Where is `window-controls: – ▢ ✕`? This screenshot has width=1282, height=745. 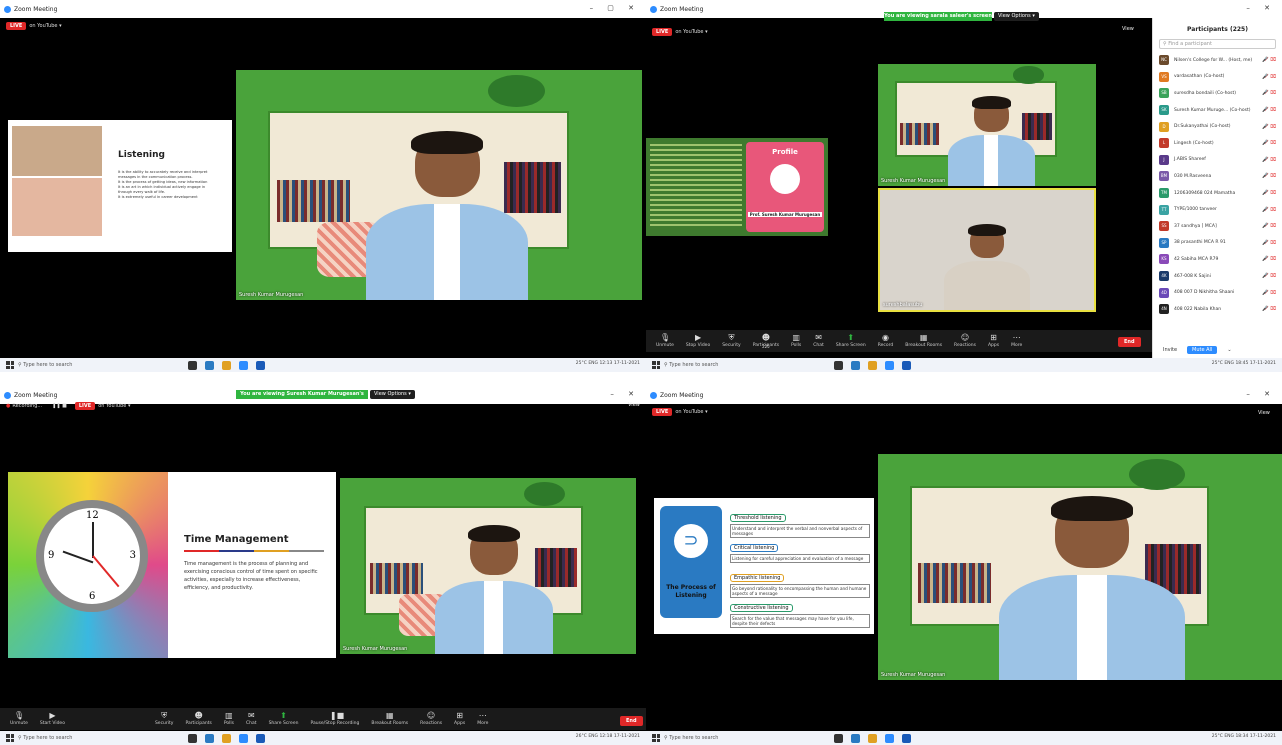 window-controls: – ▢ ✕ is located at coordinates (615, 8).